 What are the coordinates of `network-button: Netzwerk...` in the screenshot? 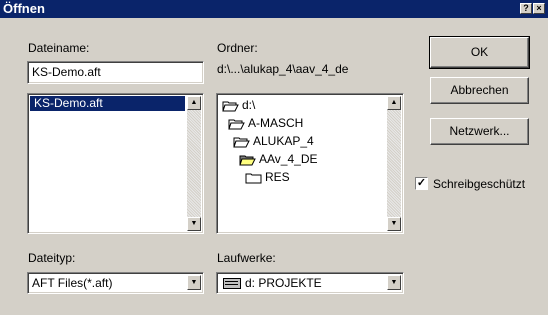 It's located at (479, 131).